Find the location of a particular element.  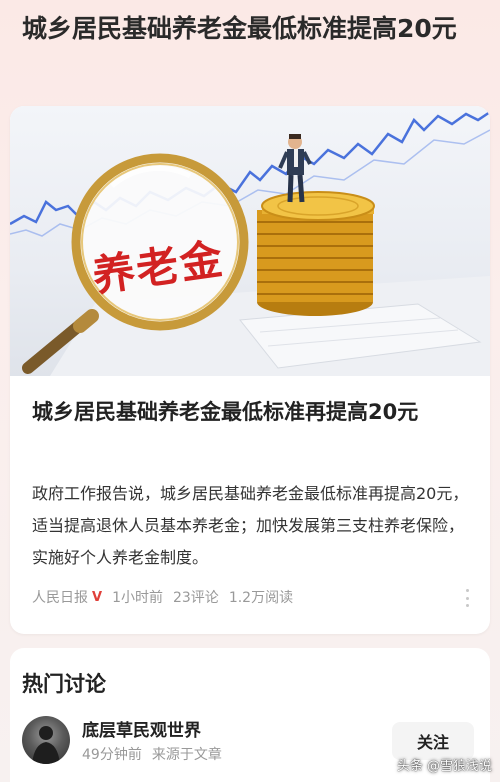

avatar is located at coordinates (46, 740).